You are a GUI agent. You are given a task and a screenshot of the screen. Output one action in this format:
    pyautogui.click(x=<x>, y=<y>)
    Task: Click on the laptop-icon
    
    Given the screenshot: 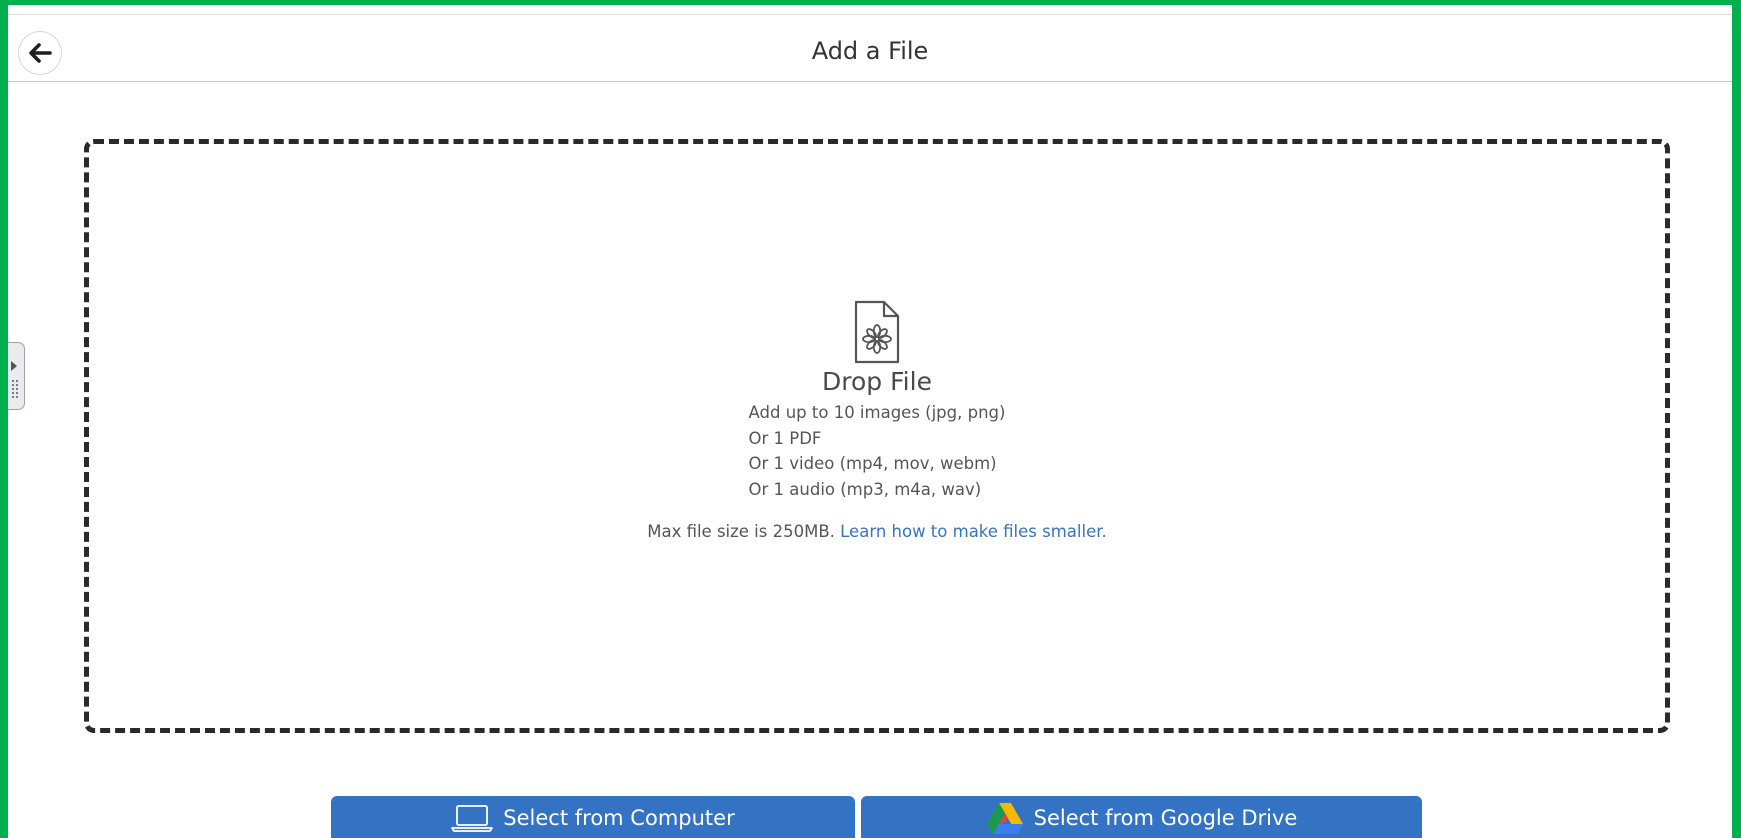 What is the action you would take?
    pyautogui.click(x=472, y=818)
    